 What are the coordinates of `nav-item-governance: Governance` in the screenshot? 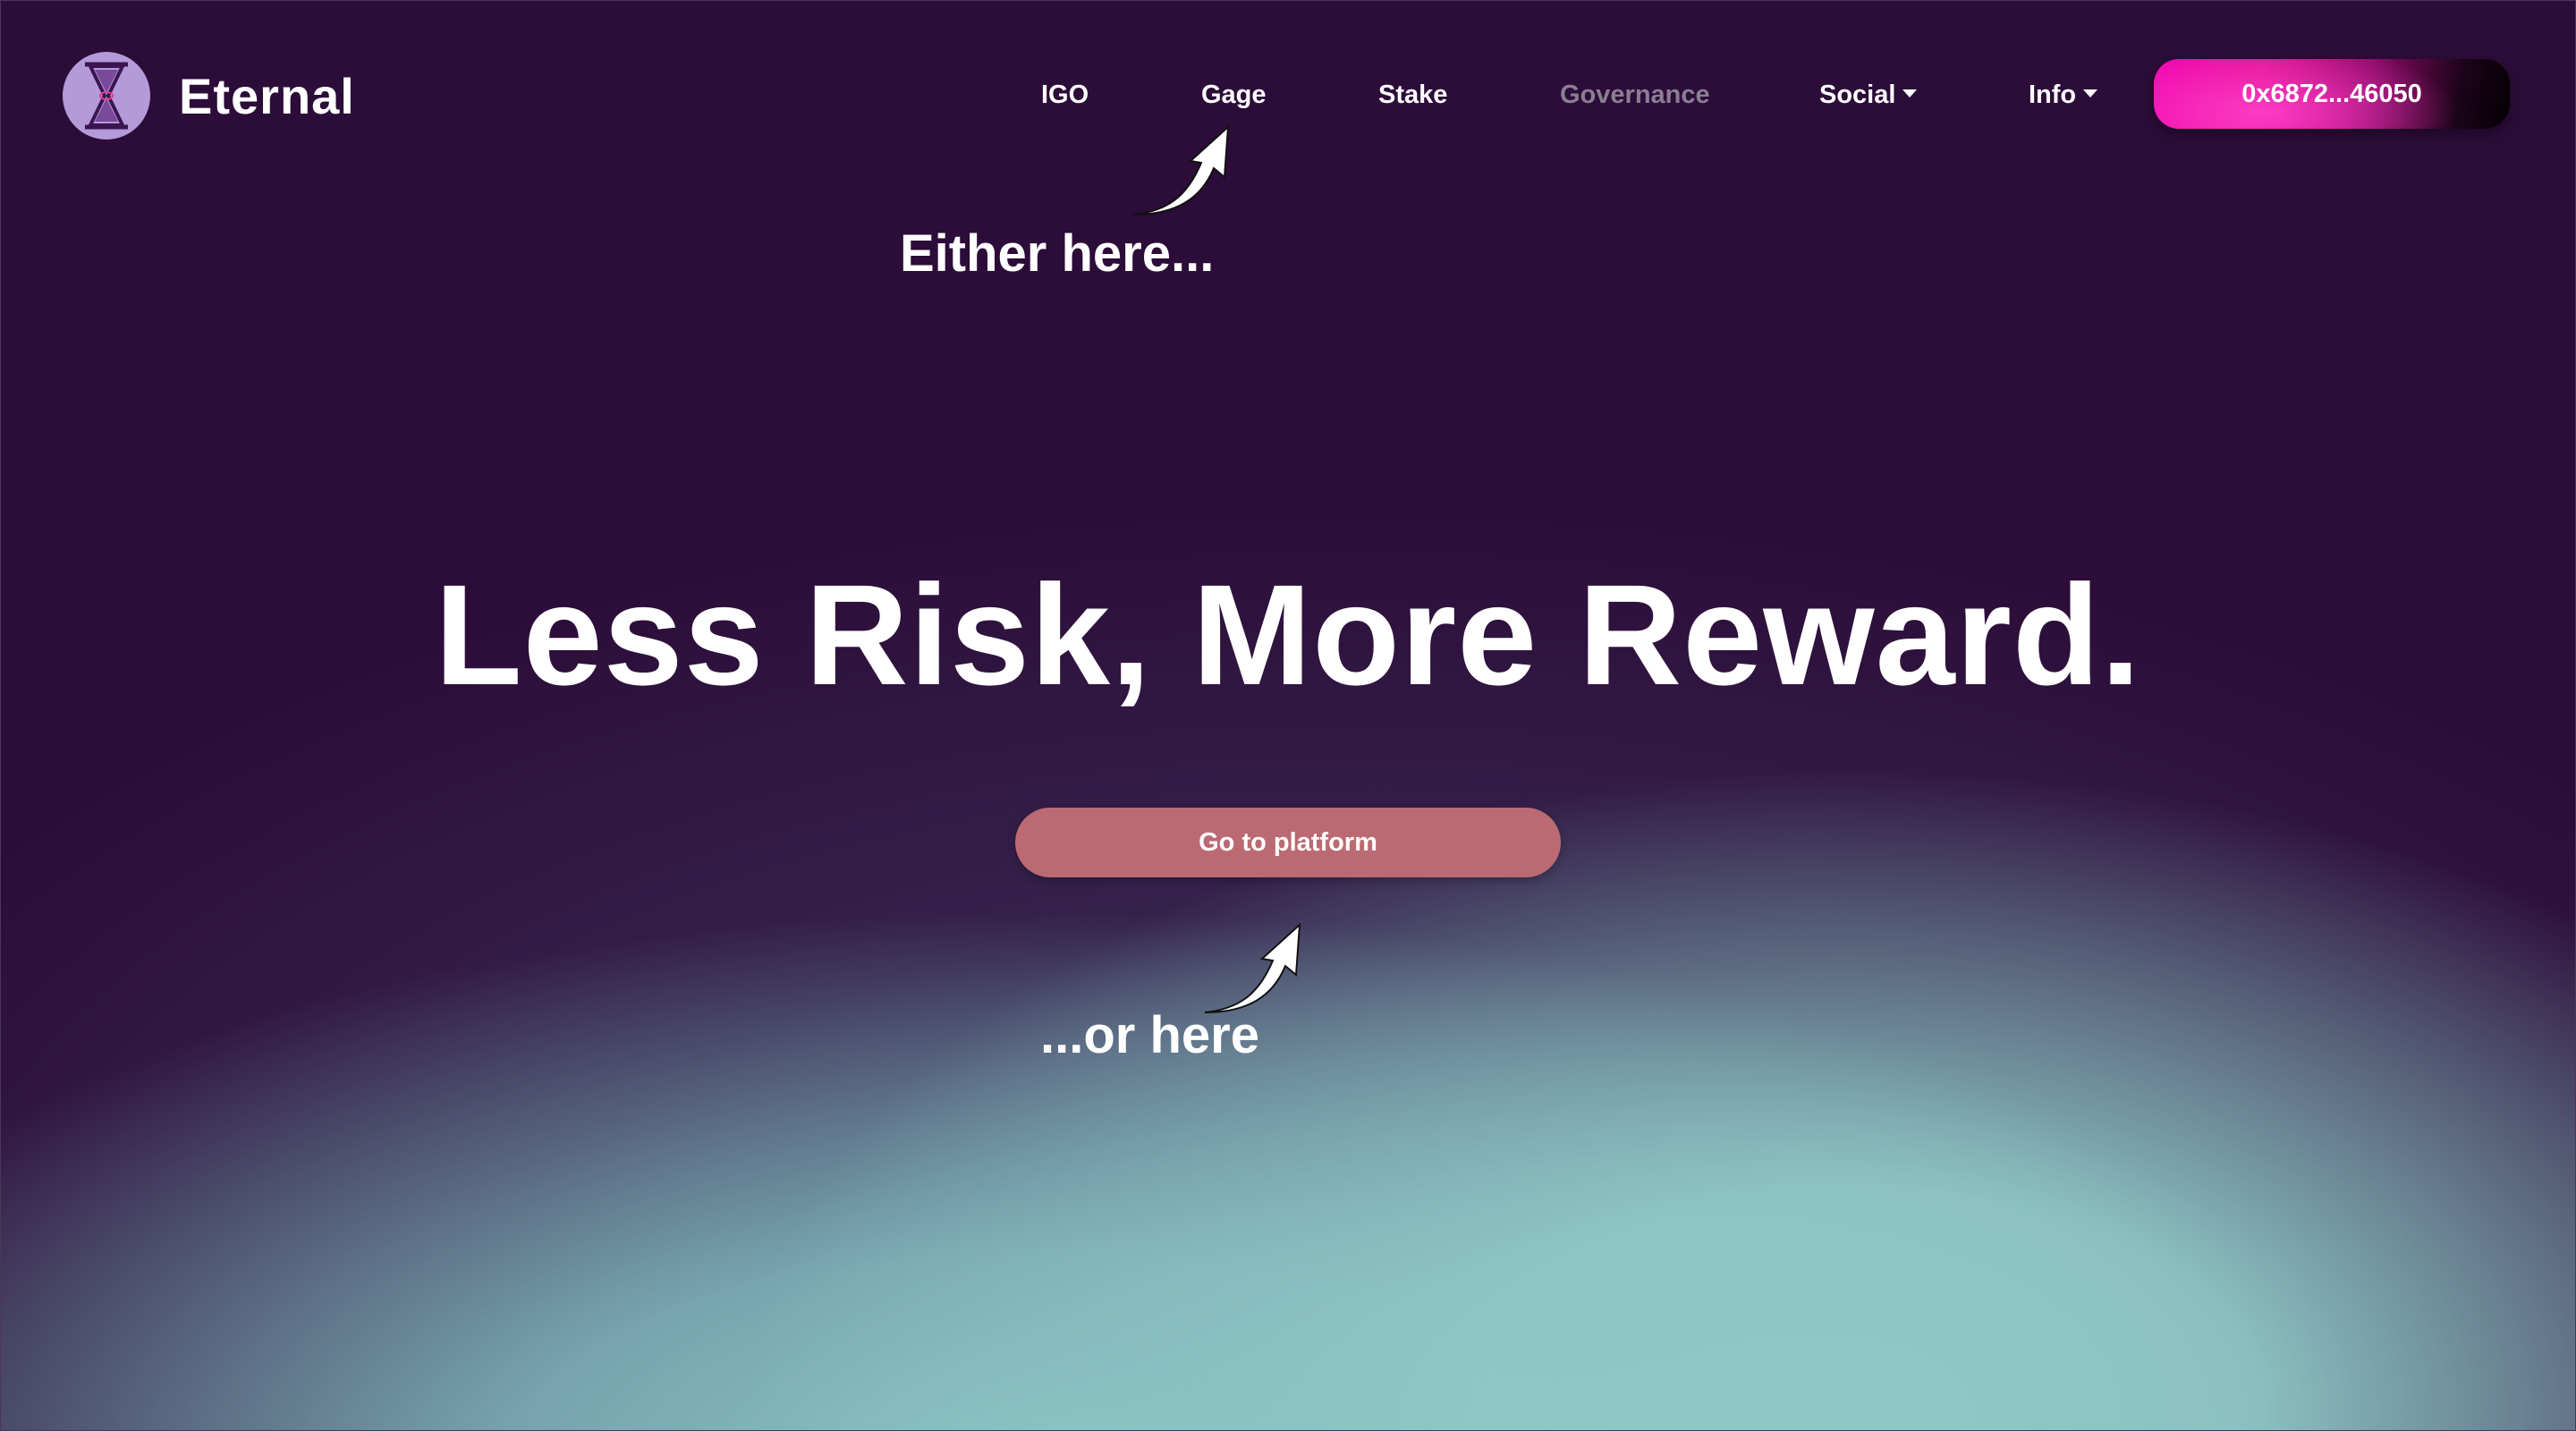 It's located at (1635, 95).